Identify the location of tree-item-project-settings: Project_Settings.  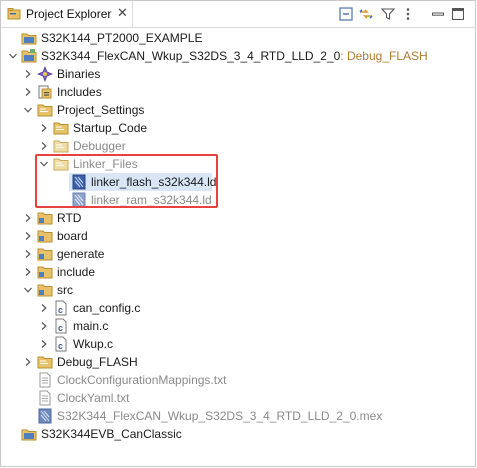
(238, 110).